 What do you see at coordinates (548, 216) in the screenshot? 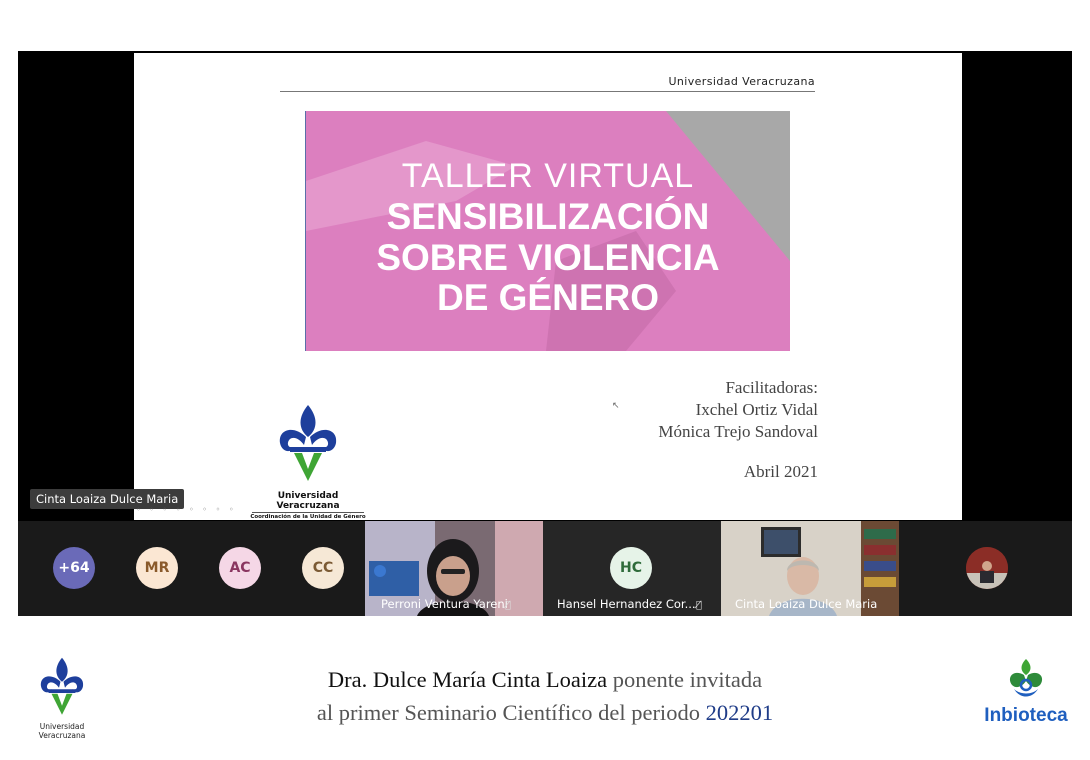
I see `banner-line-2: SENSIBILIZACIÓN` at bounding box center [548, 216].